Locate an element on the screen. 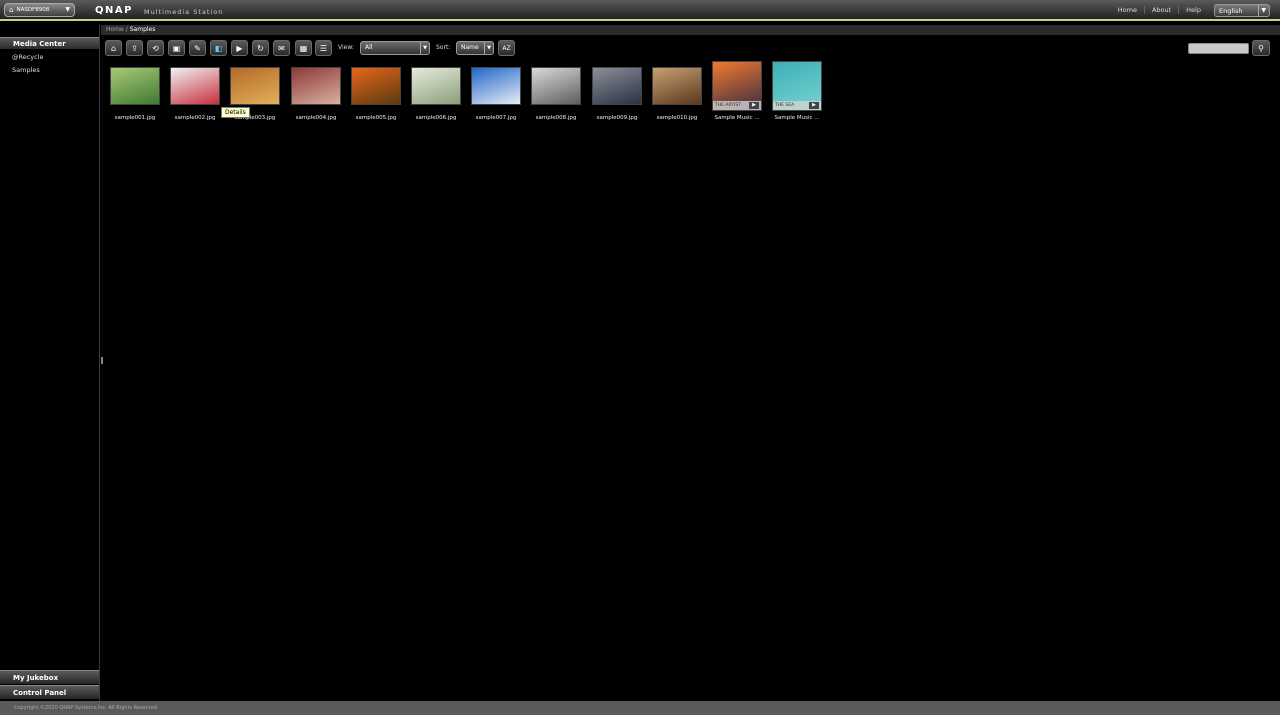 This screenshot has height=715, width=1280. photo-item: sample002.jpg is located at coordinates (195, 94).